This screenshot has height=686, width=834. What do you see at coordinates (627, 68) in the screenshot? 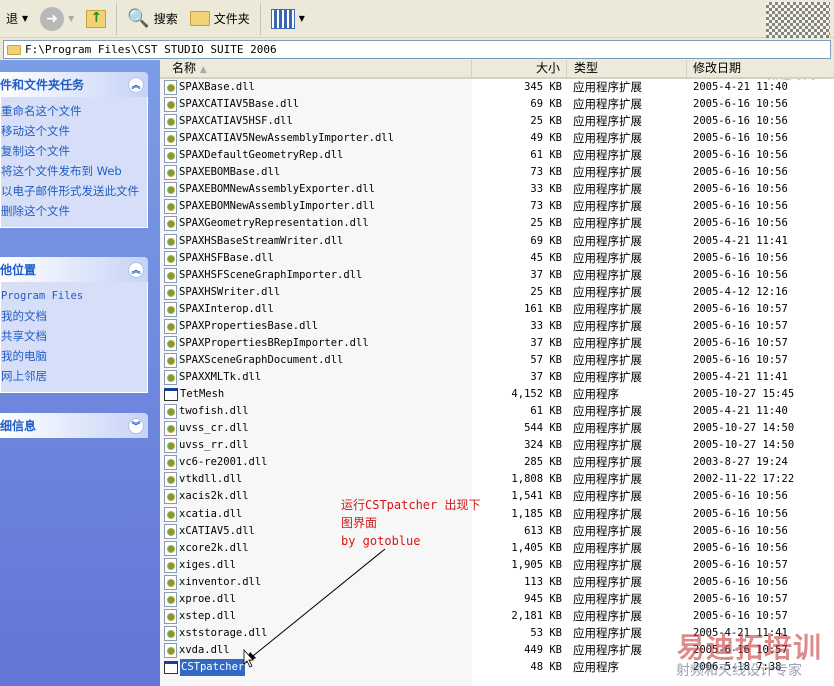
I see `column-type: 类型` at bounding box center [627, 68].